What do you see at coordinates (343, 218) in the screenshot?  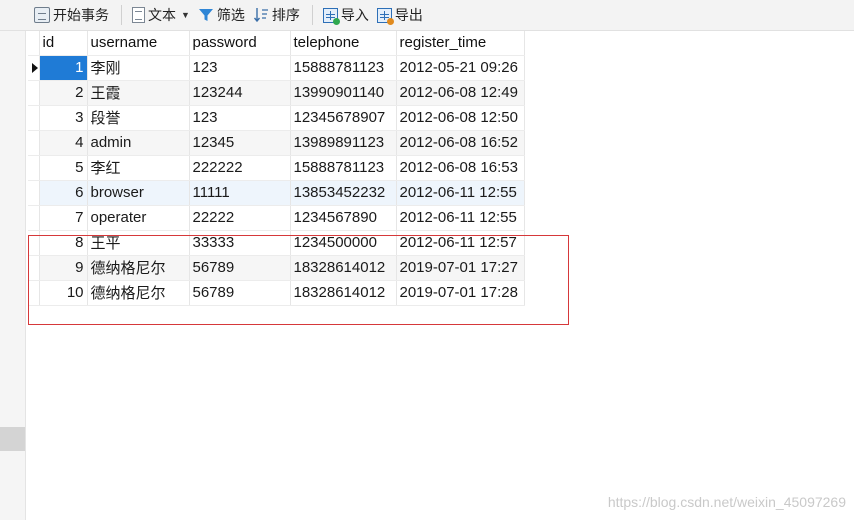 I see `cell-telephone: 1234567890` at bounding box center [343, 218].